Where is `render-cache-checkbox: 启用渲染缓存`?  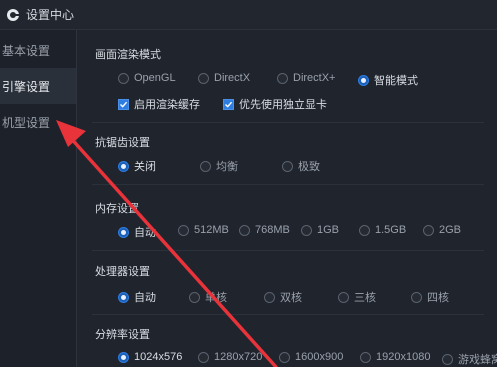 render-cache-checkbox: 启用渲染缓存 is located at coordinates (159, 104).